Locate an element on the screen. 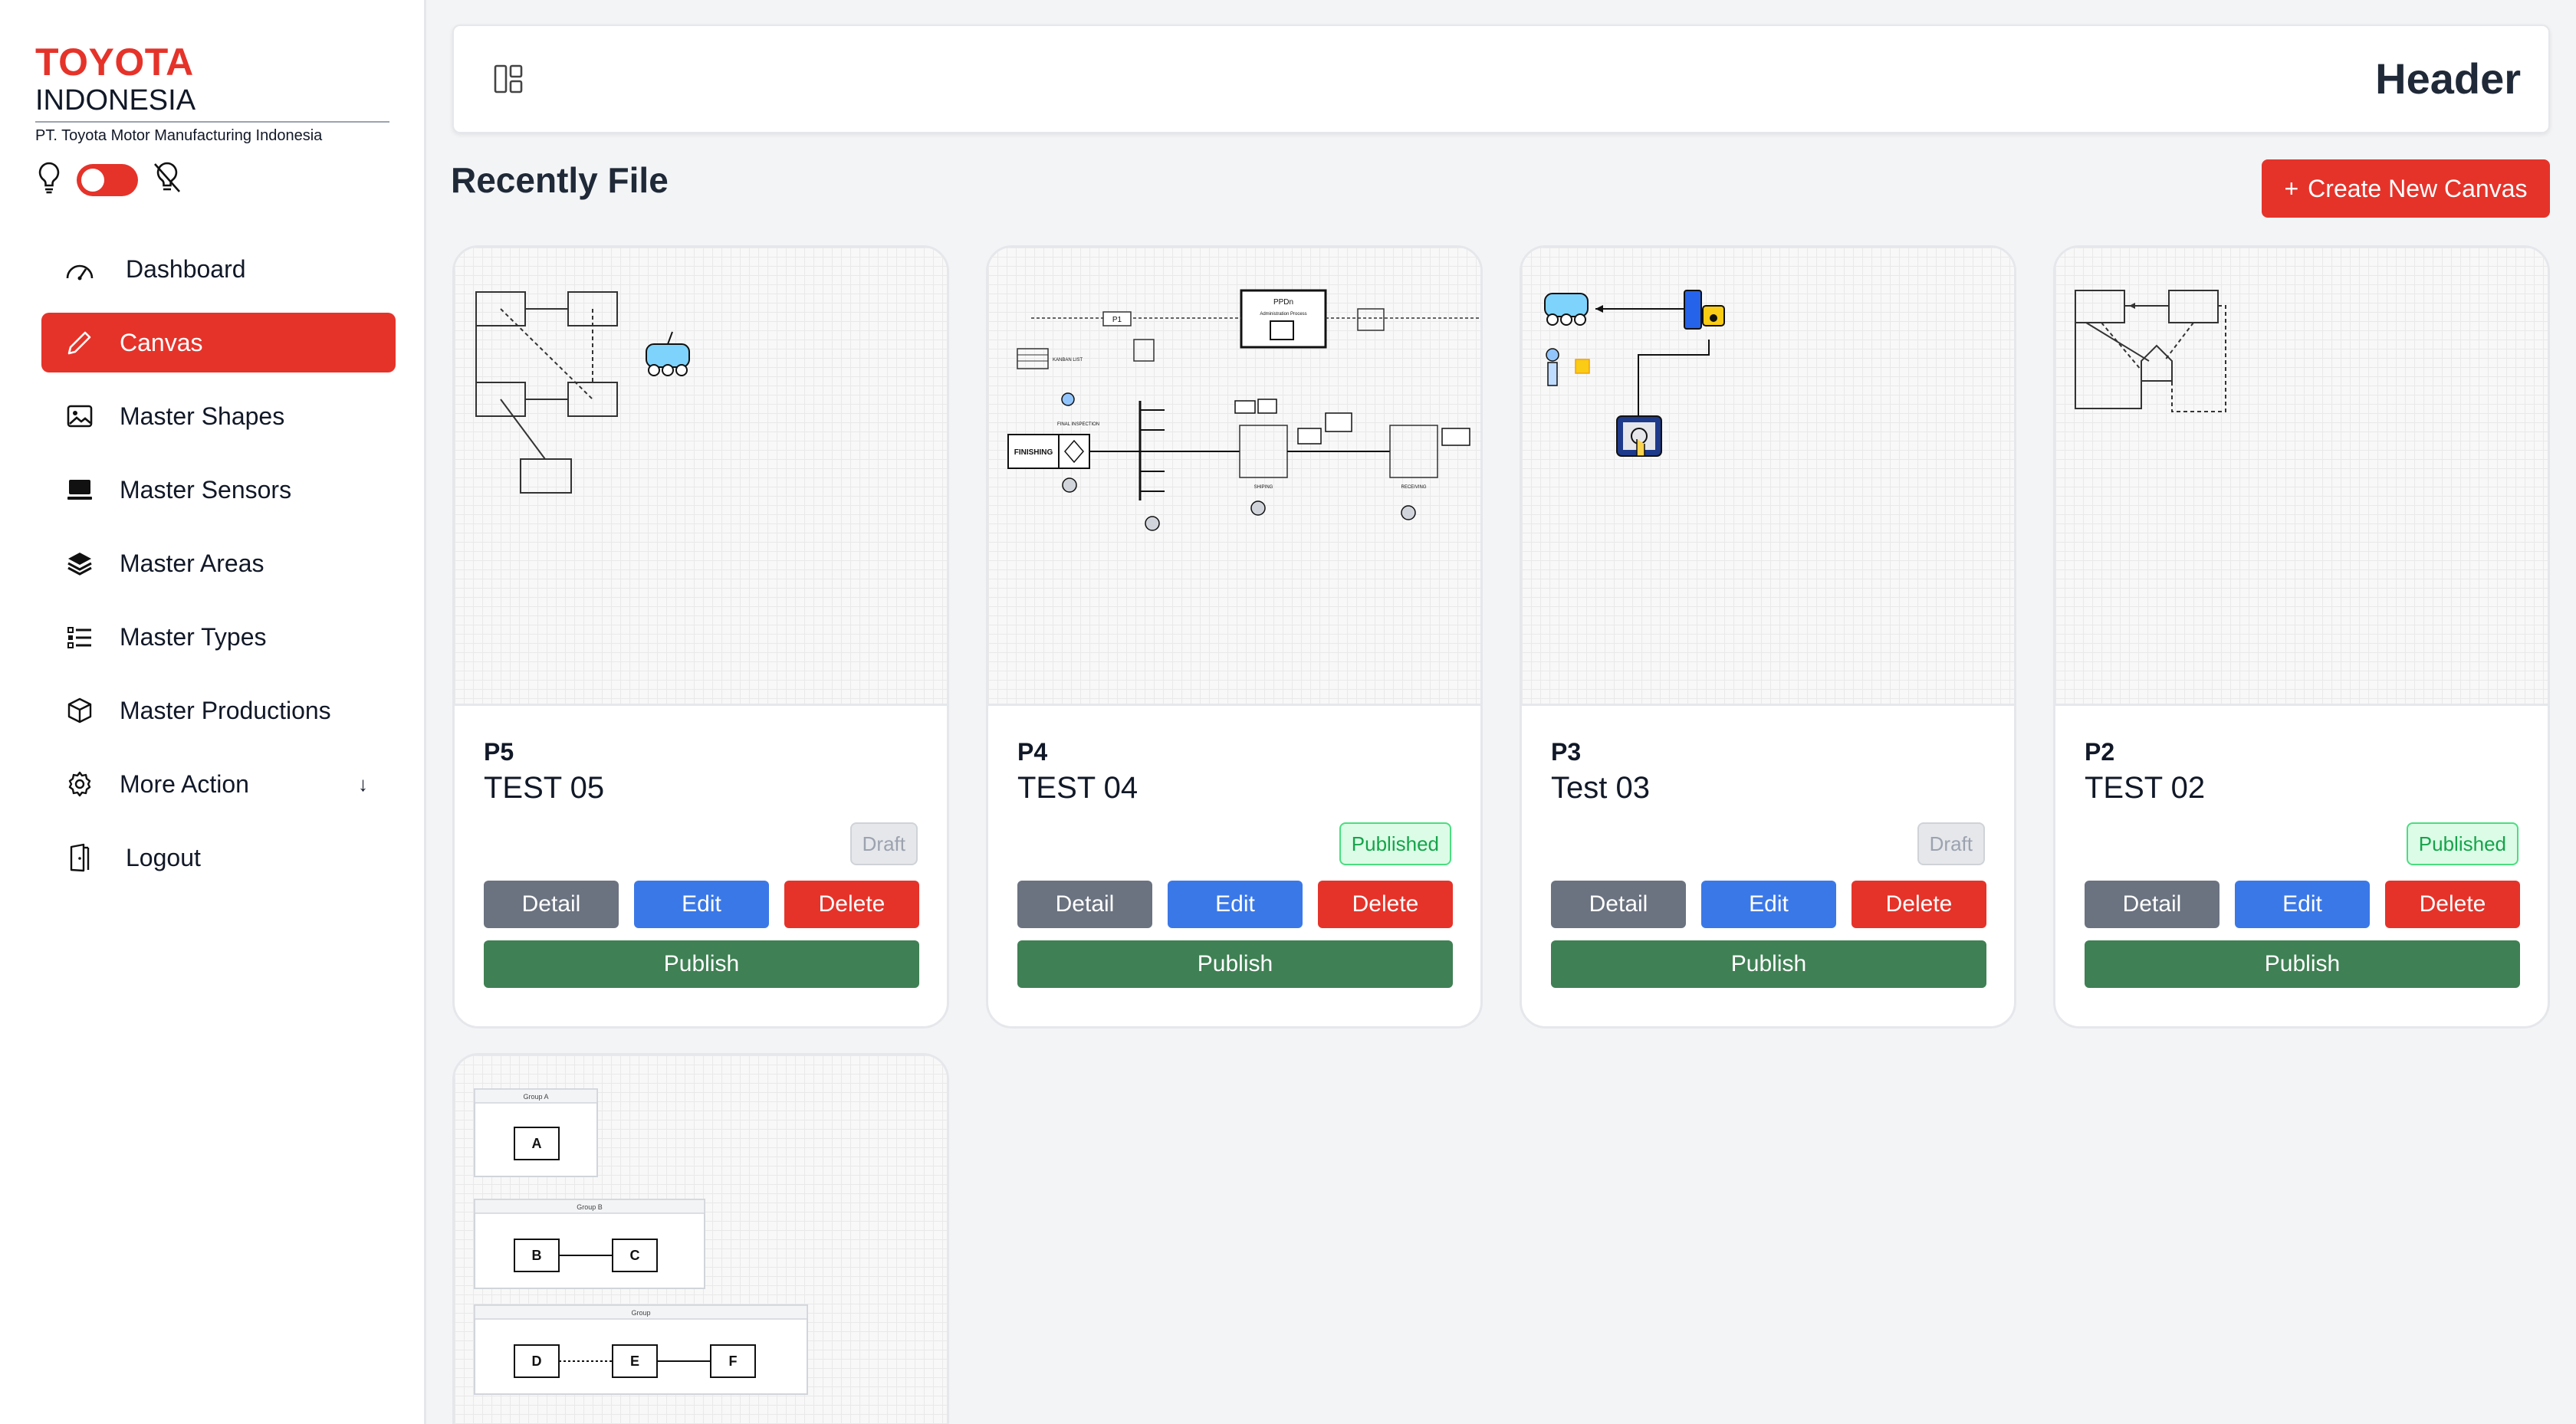 Image resolution: width=2576 pixels, height=1424 pixels. worker-icon is located at coordinates (1568, 367).